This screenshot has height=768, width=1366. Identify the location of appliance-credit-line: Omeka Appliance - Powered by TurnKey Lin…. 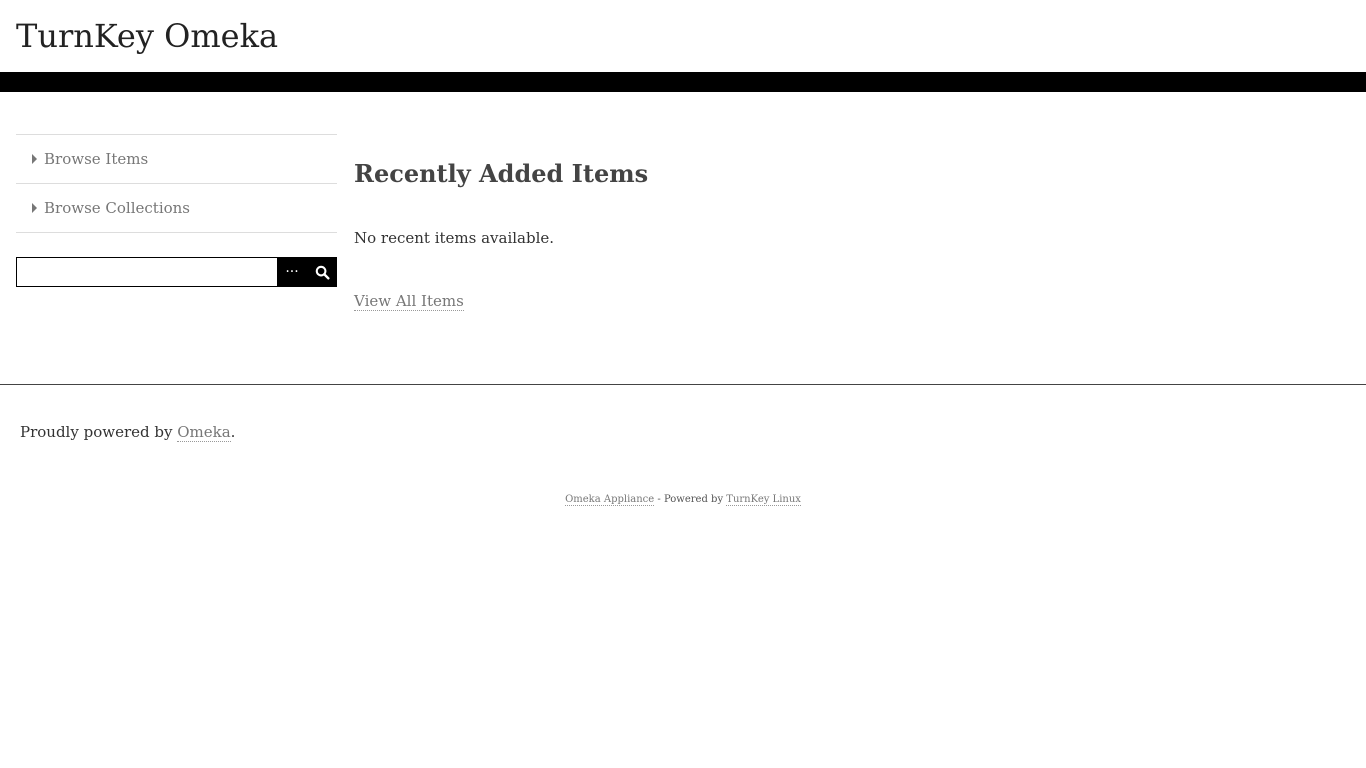
(683, 500).